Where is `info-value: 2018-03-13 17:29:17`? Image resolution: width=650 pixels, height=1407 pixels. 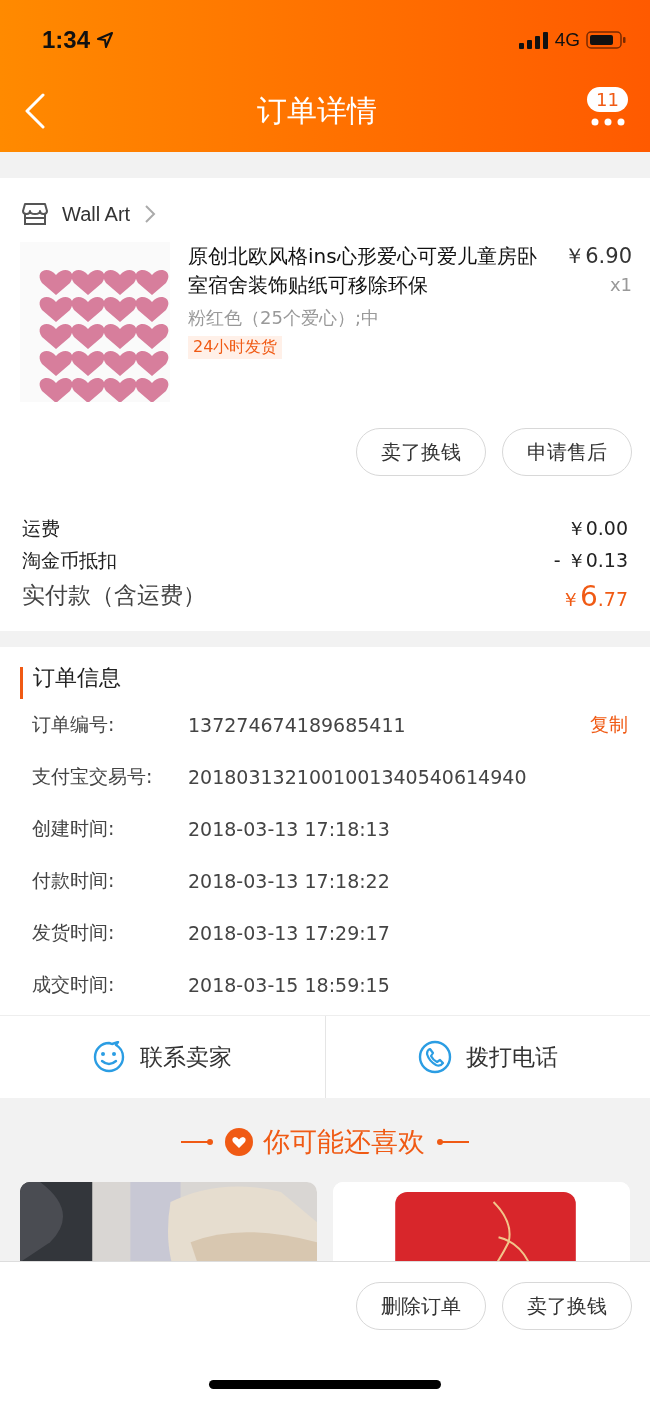
info-value: 2018-03-13 17:29:17 is located at coordinates (289, 933).